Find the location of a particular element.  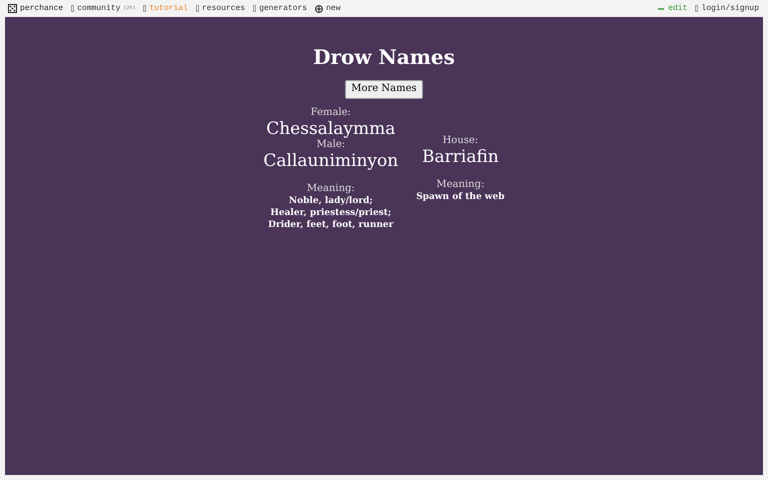

field-label: Female: is located at coordinates (330, 112).